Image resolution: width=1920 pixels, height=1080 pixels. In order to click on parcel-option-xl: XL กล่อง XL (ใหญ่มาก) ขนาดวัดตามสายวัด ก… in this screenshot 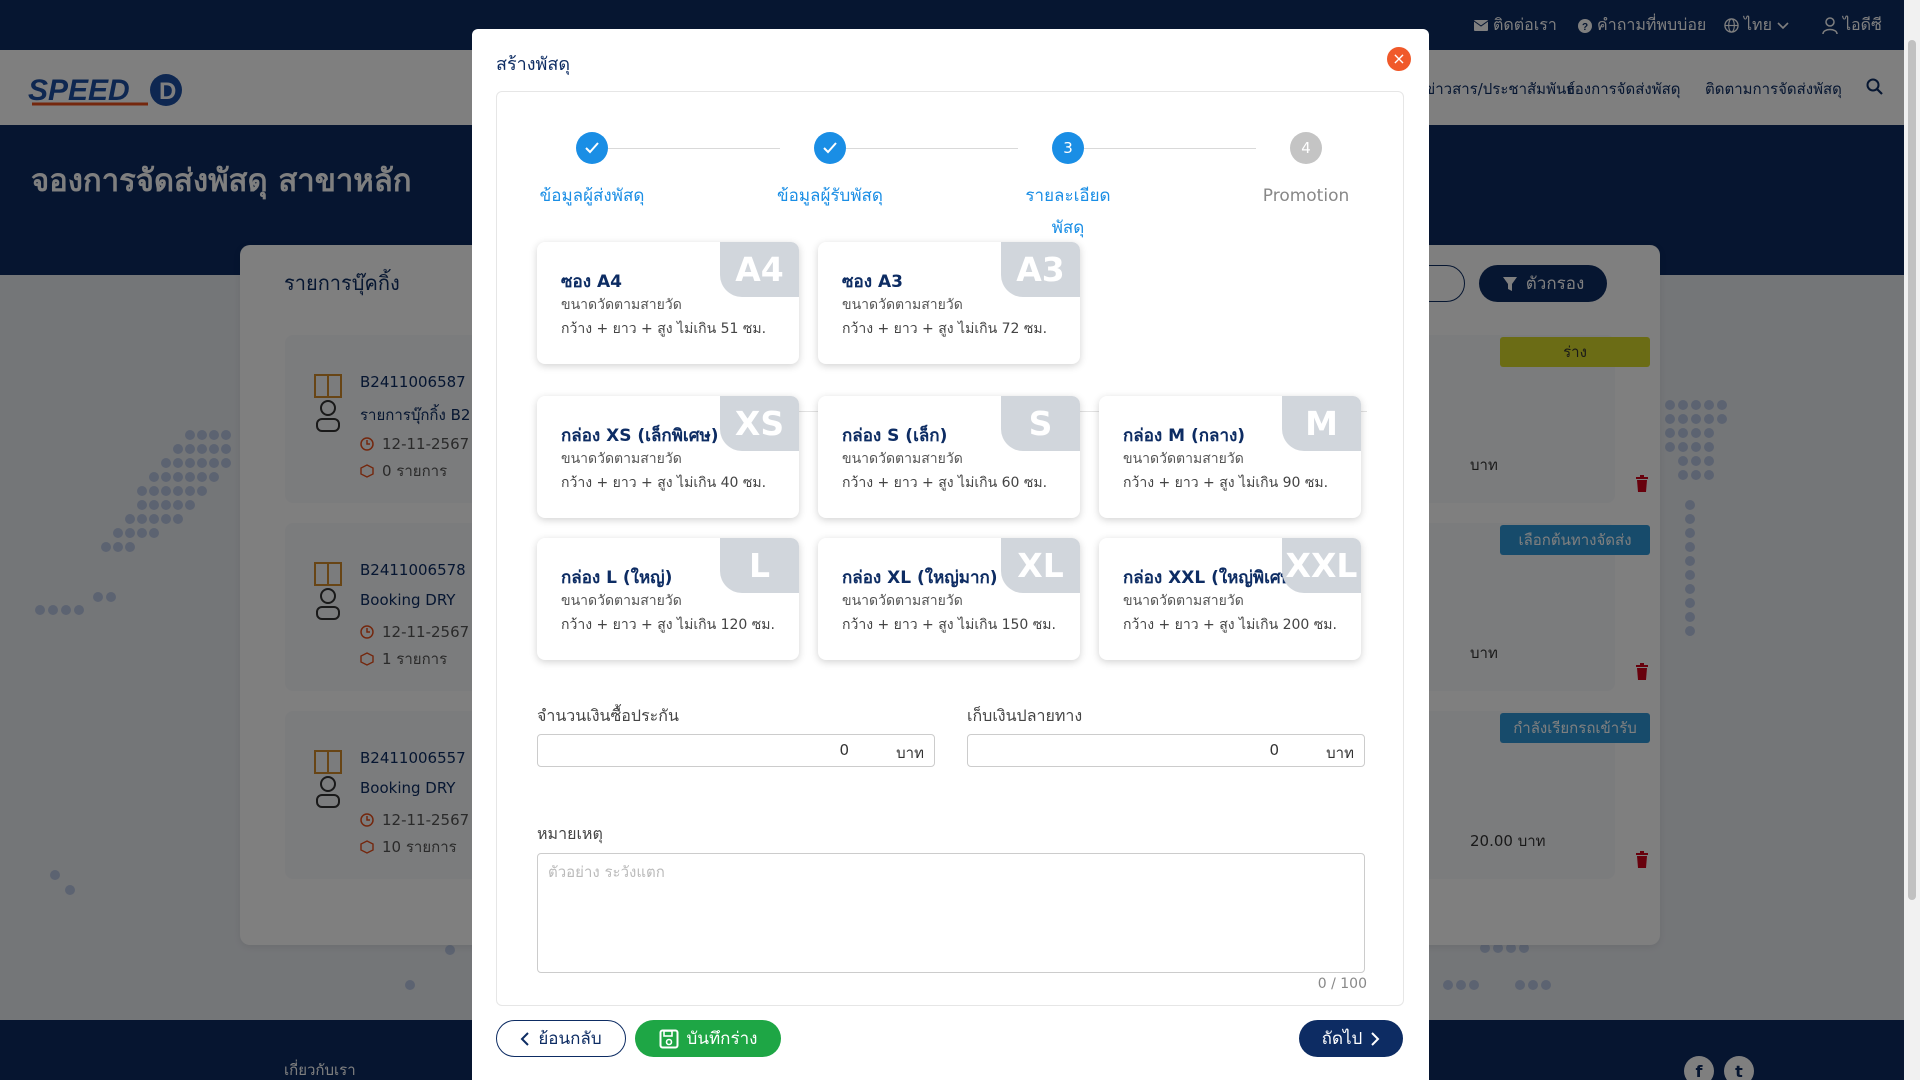, I will do `click(949, 599)`.